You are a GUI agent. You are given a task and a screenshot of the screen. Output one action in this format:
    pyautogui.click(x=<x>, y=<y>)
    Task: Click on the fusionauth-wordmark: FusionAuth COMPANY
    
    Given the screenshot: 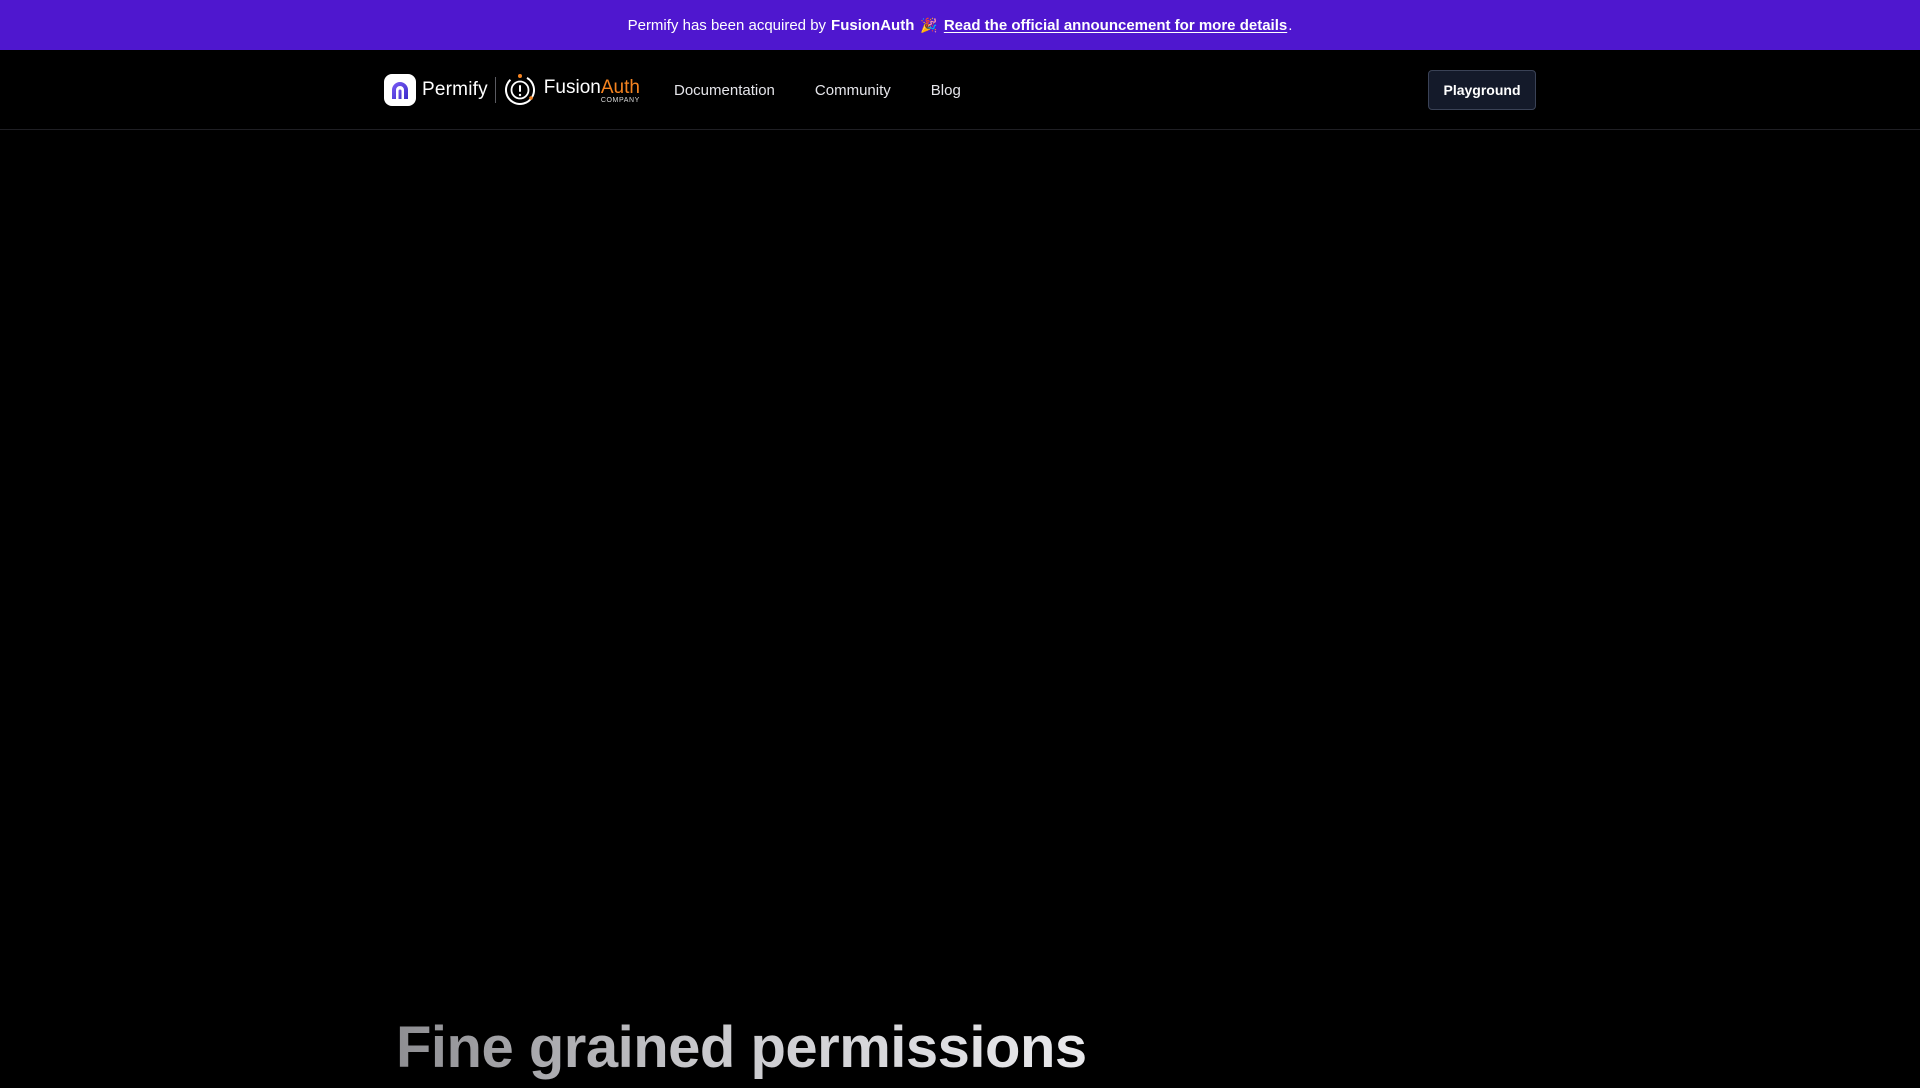 What is the action you would take?
    pyautogui.click(x=591, y=90)
    